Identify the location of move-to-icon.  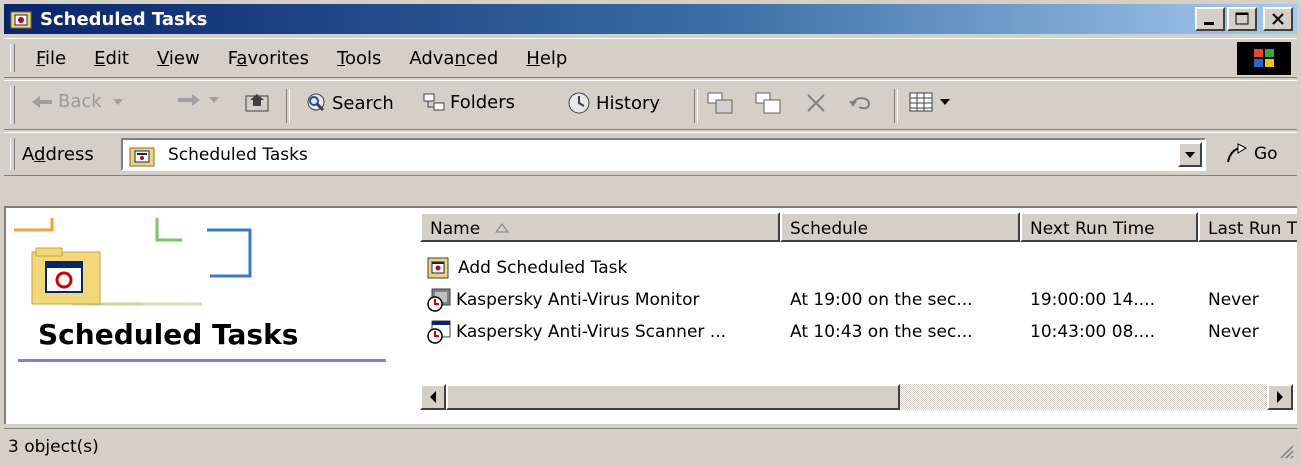
(720, 103).